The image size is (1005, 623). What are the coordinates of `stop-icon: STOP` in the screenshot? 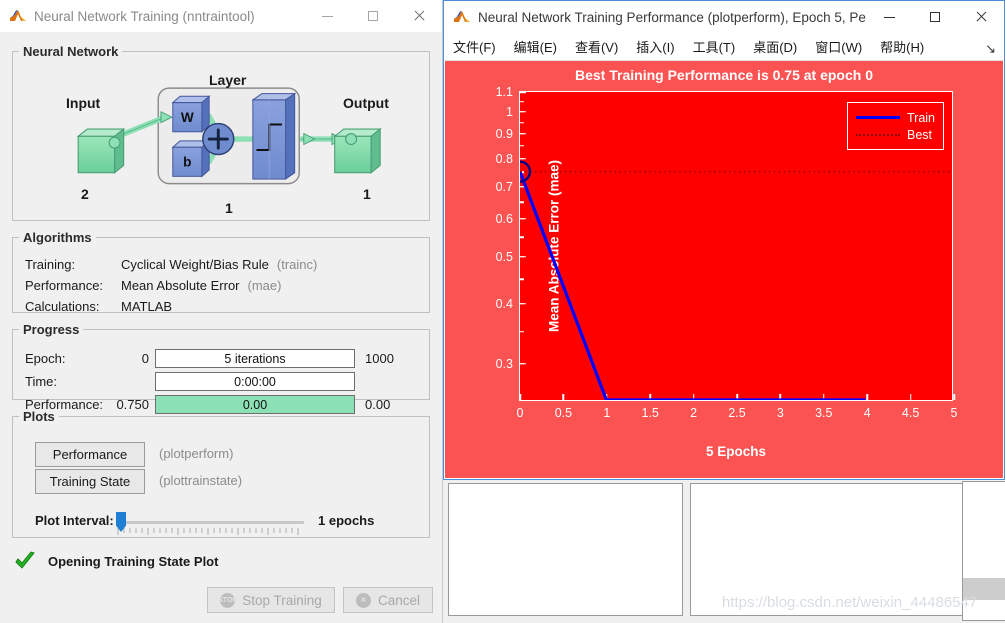 It's located at (227, 600).